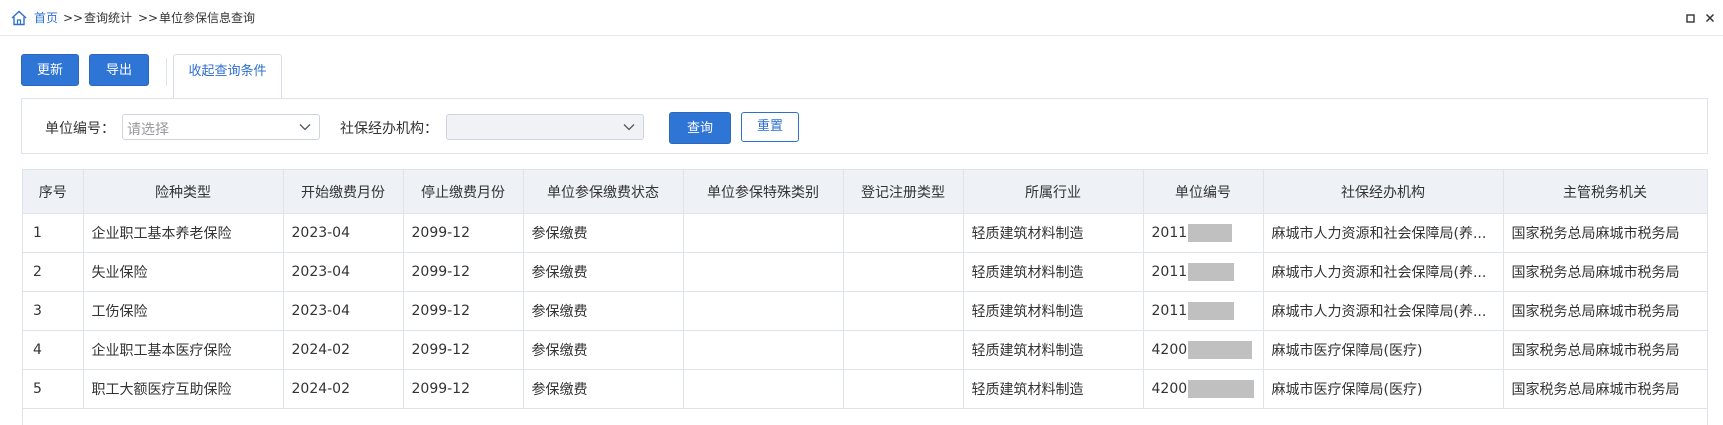  I want to click on cell-no: 5, so click(53, 389).